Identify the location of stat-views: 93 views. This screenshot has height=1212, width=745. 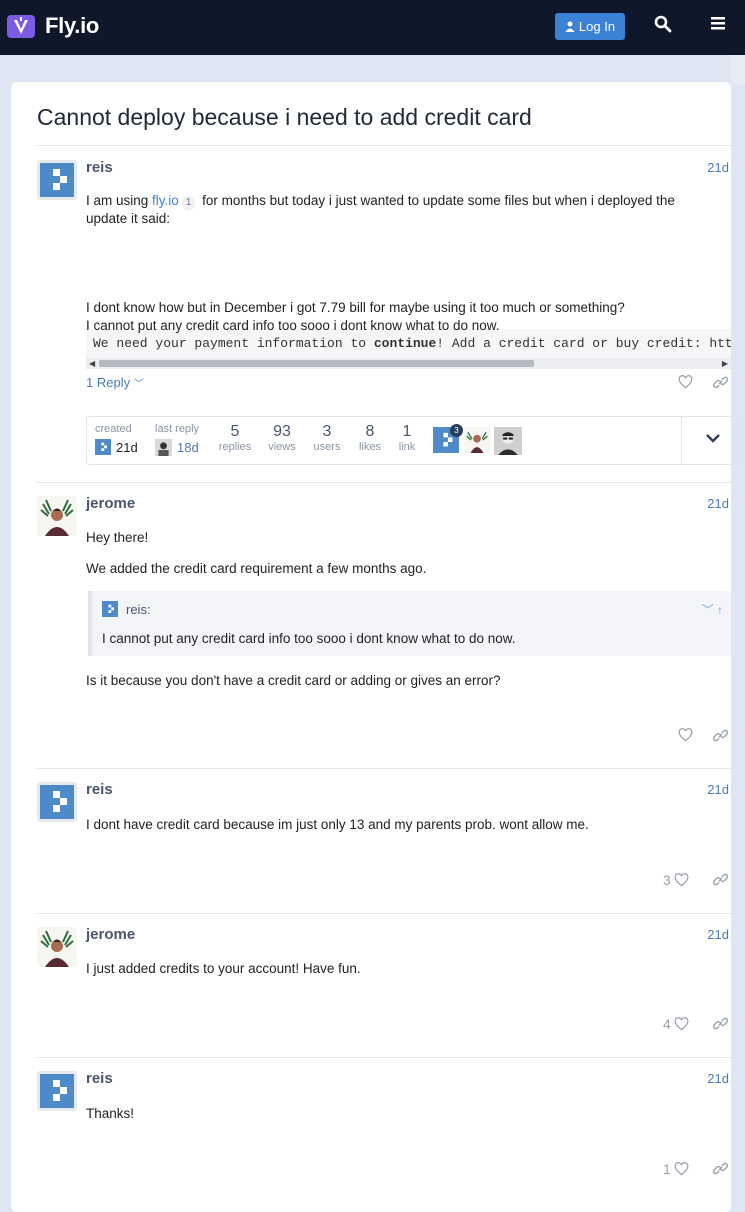
(282, 438).